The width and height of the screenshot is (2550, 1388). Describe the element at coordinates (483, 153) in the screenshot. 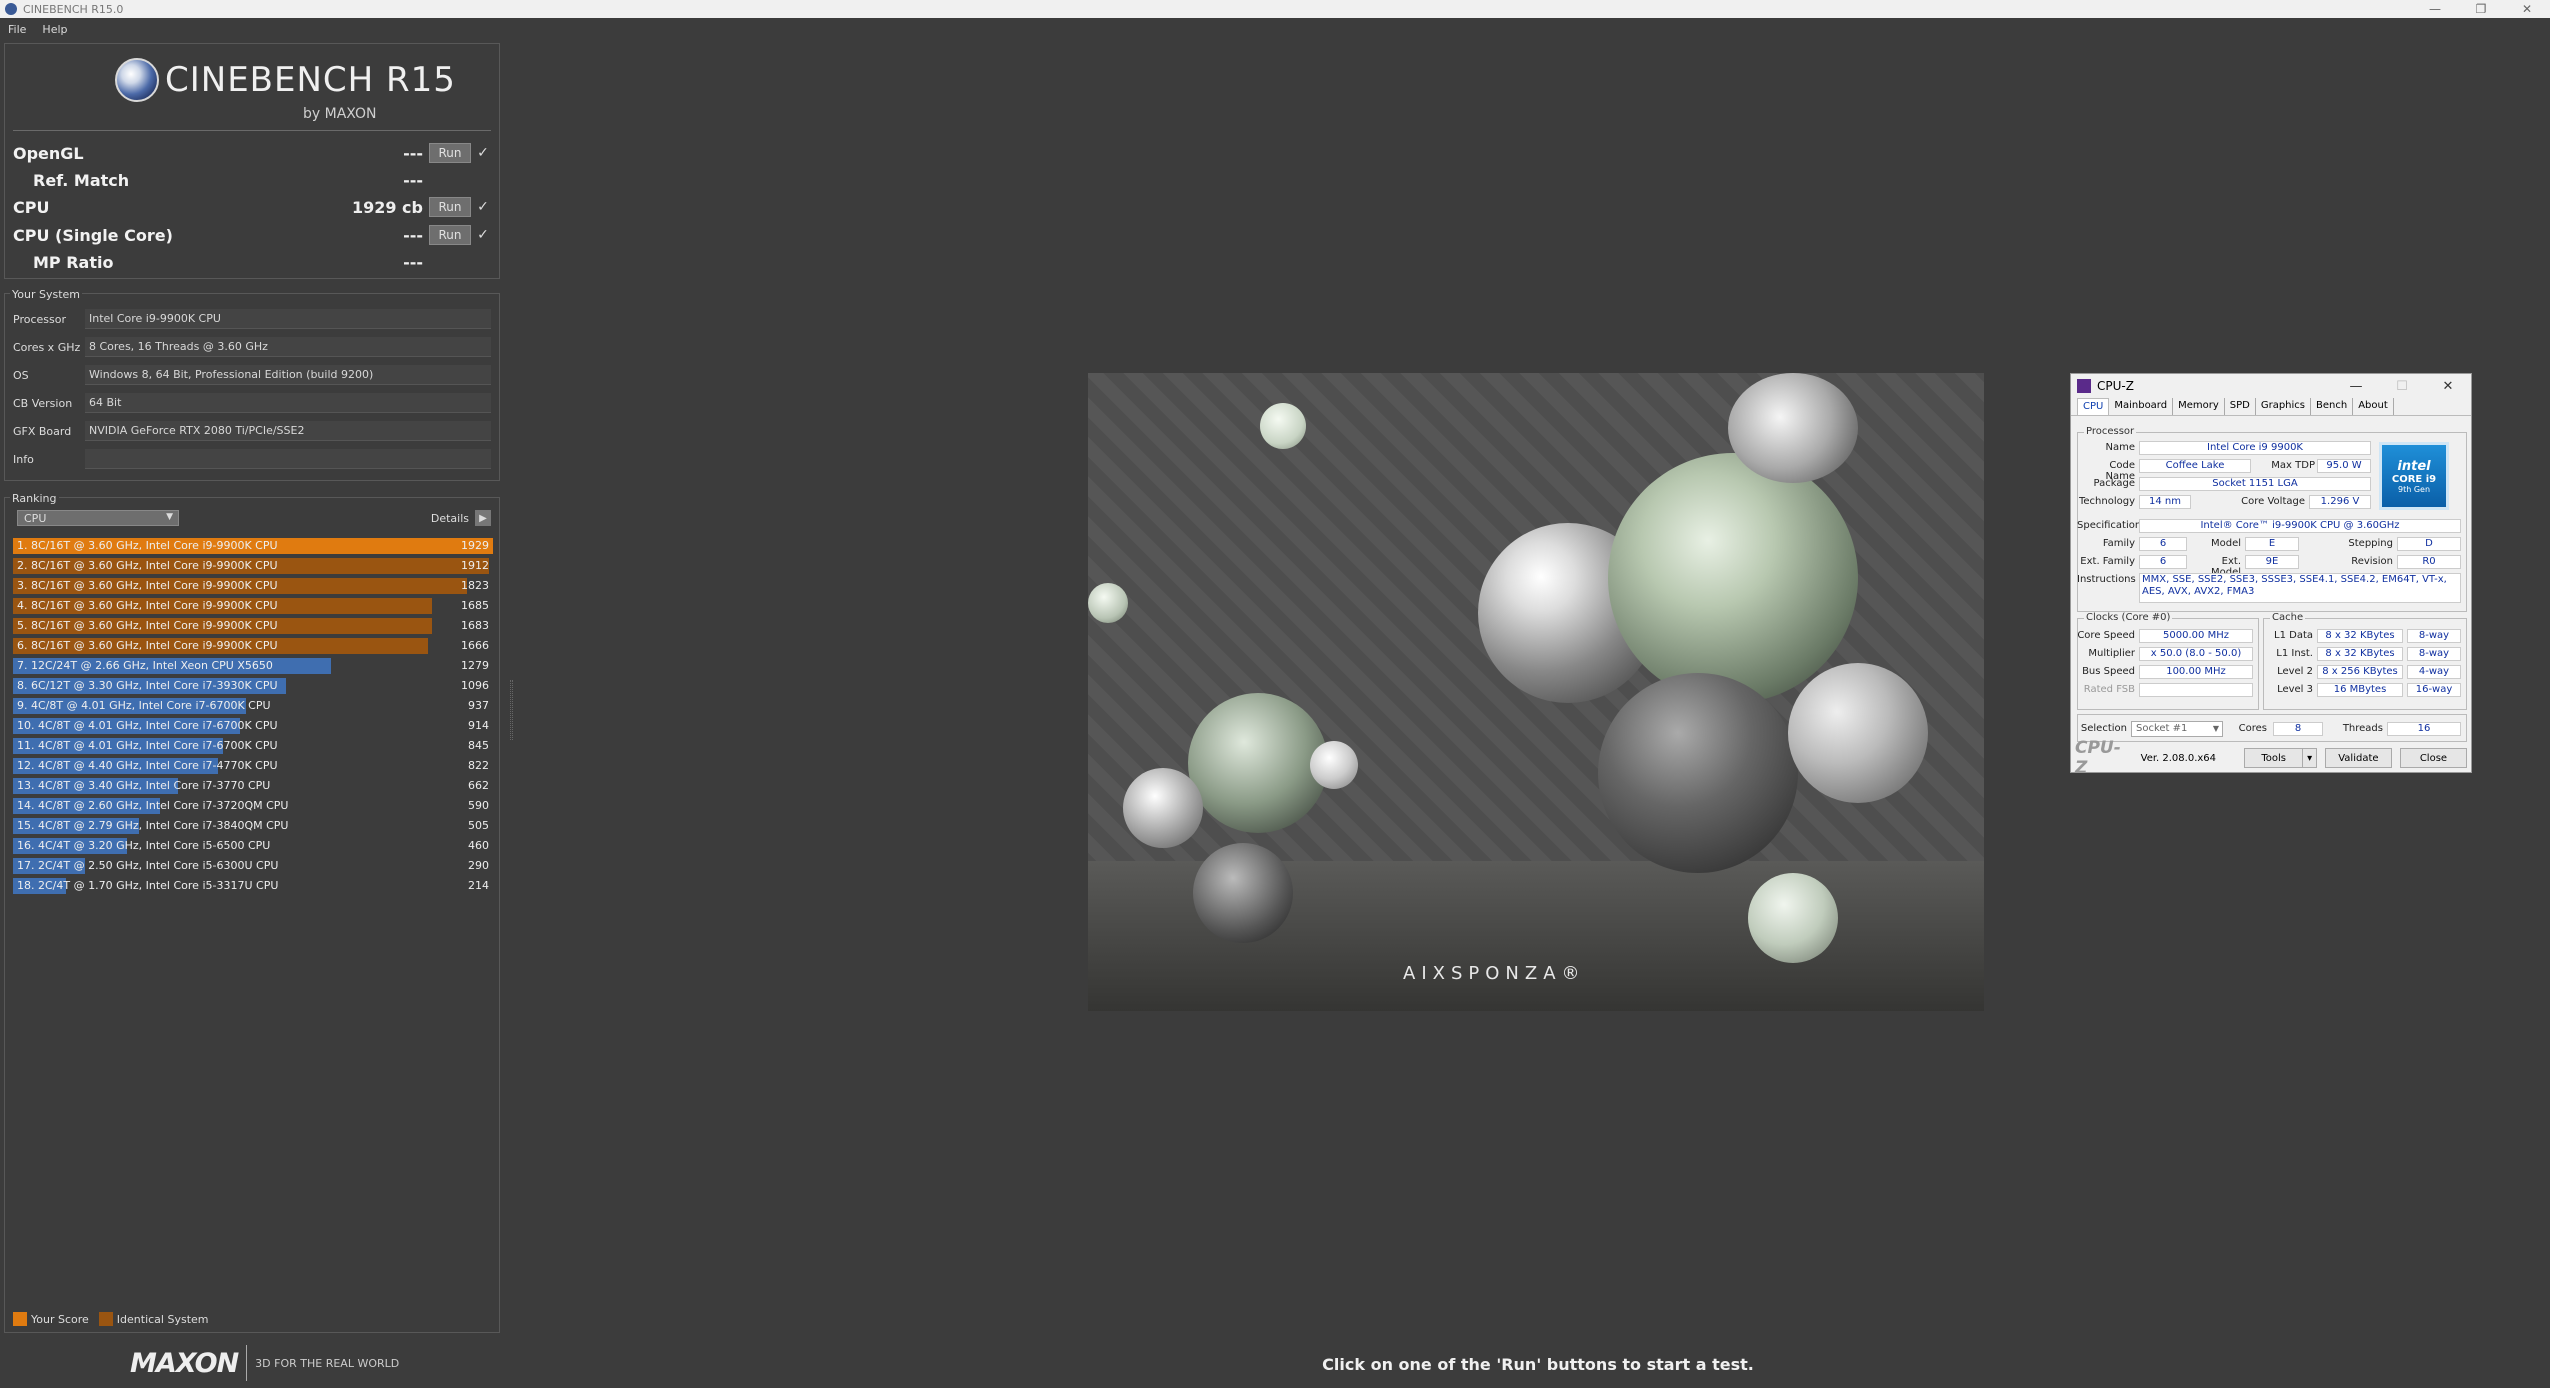

I see `opengl-checkbox: ✓` at that location.